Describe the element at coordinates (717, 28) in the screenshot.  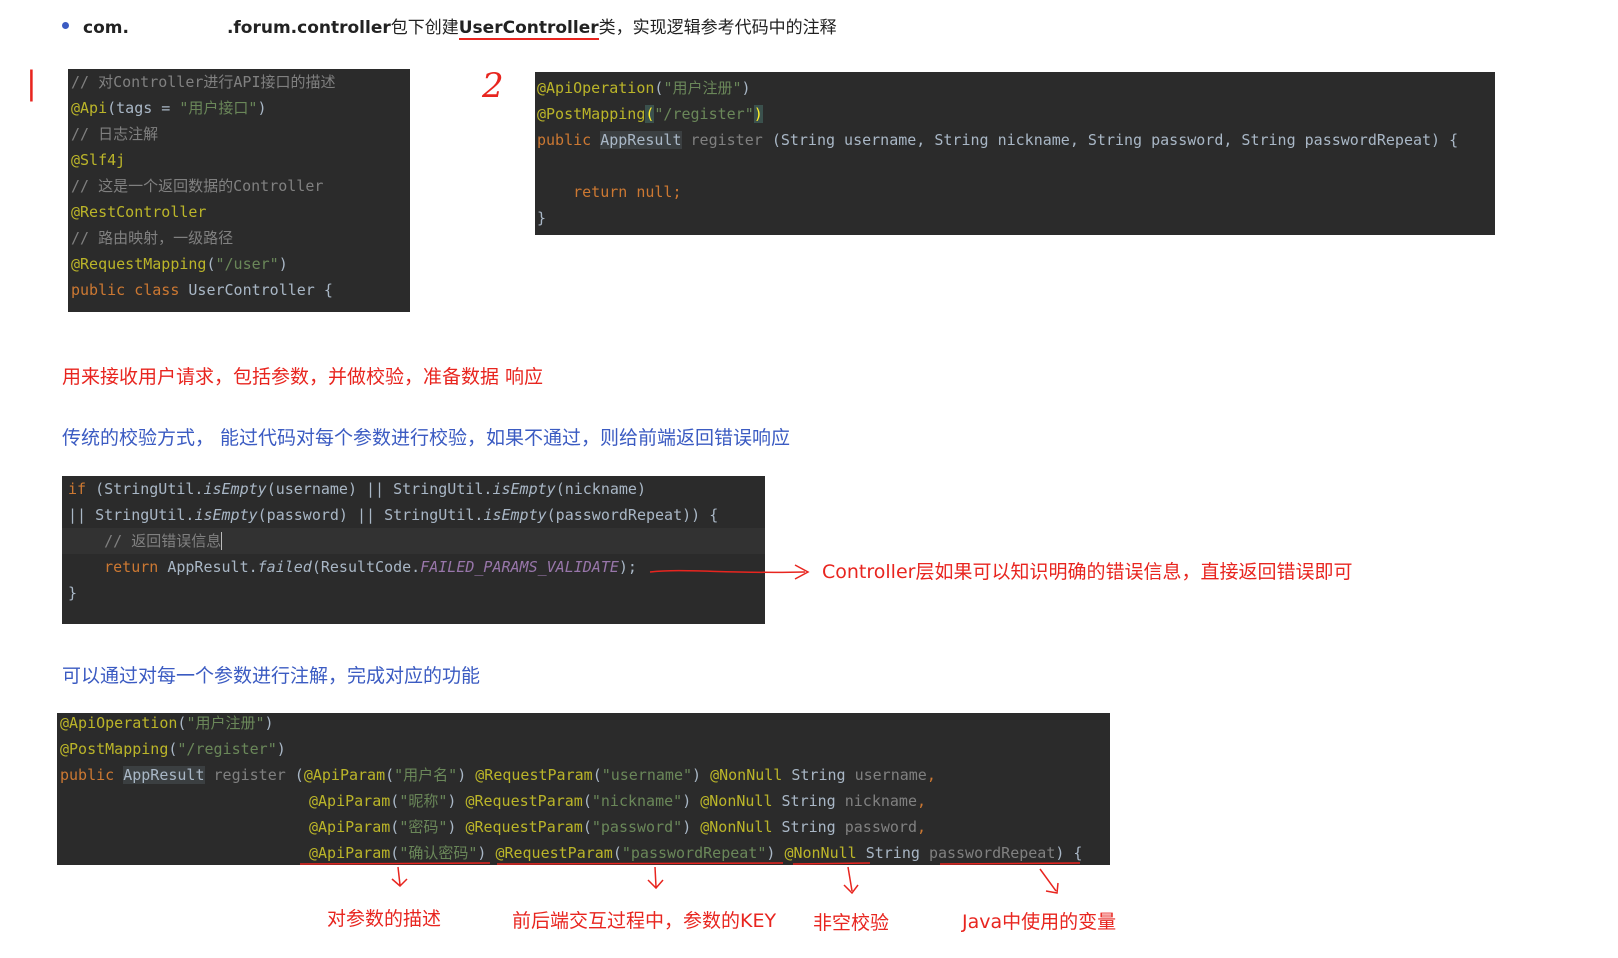
I see `bullet-text-2: 类，实现逻辑参考代码中的注释` at that location.